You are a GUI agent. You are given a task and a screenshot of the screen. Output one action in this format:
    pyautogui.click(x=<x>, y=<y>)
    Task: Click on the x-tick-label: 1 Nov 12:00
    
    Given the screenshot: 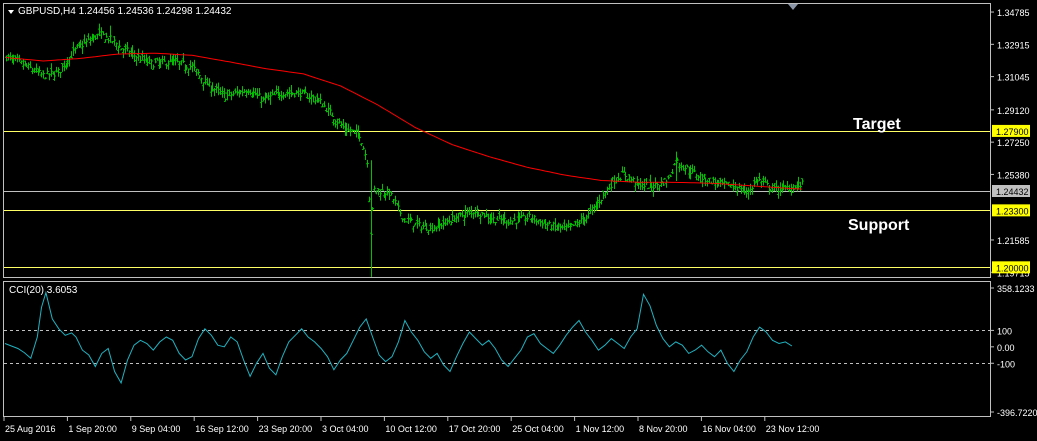 What is the action you would take?
    pyautogui.click(x=600, y=429)
    